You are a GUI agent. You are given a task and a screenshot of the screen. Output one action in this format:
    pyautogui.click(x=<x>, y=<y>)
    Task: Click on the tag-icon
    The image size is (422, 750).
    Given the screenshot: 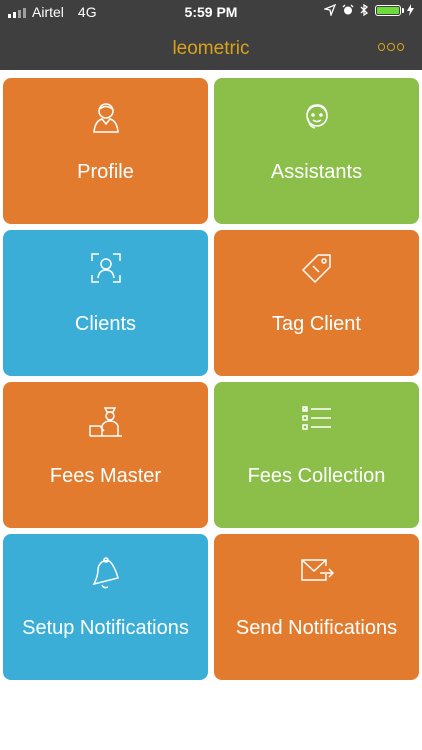 What is the action you would take?
    pyautogui.click(x=316, y=269)
    